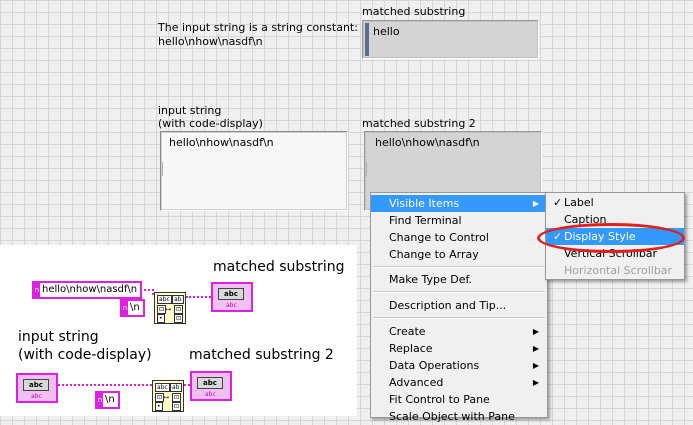  I want to click on annotation-ellipse, so click(611, 238).